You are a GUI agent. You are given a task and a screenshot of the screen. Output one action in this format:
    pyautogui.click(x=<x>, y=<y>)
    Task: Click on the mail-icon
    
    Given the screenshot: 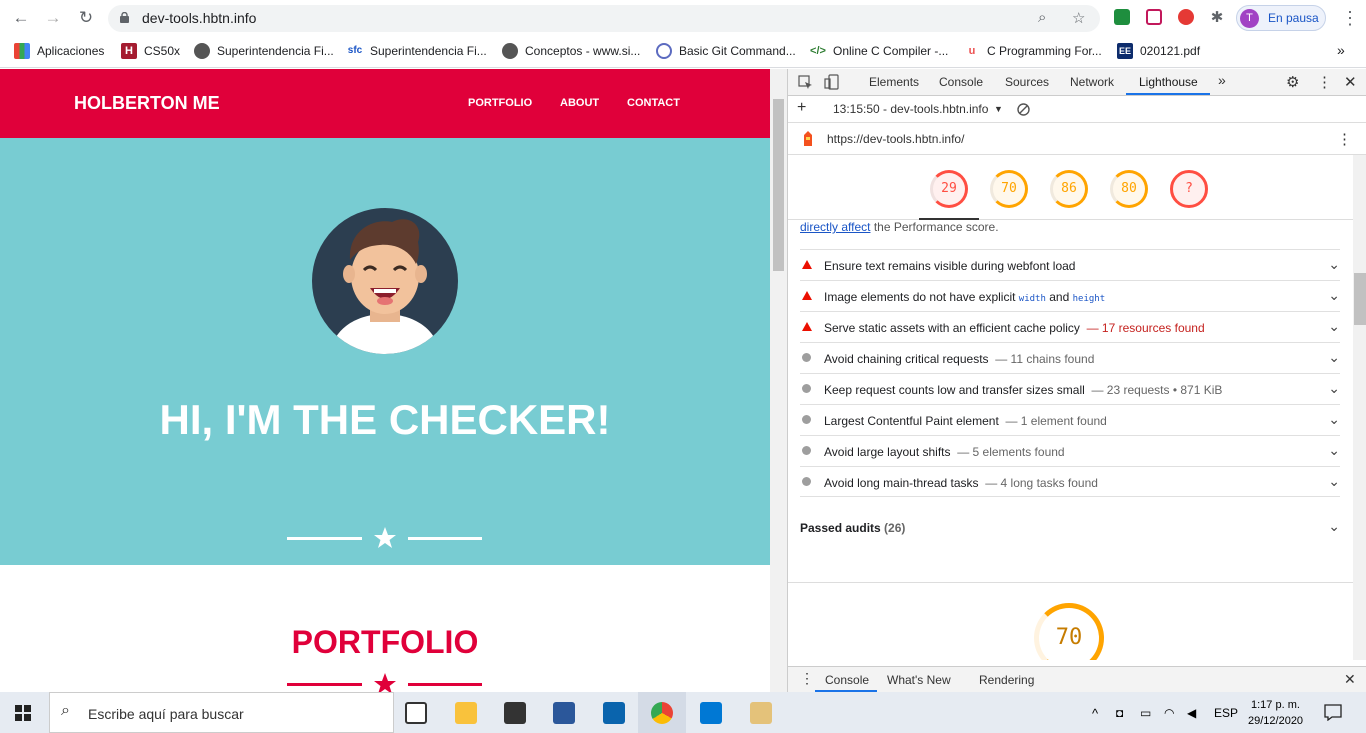 What is the action you would take?
    pyautogui.click(x=614, y=713)
    